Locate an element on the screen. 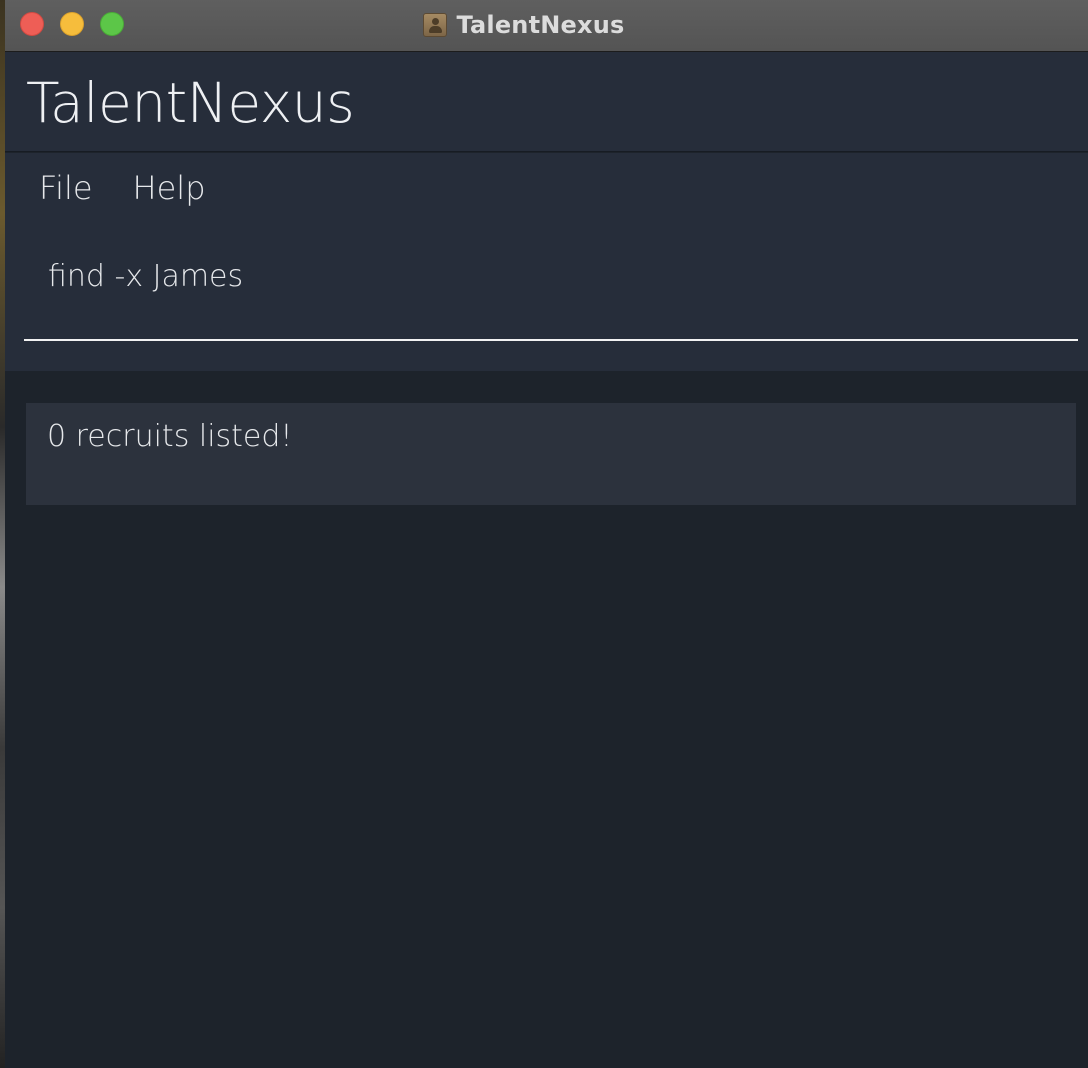 The image size is (1088, 1068). result-message: 0 recruits listed! is located at coordinates (170, 436).